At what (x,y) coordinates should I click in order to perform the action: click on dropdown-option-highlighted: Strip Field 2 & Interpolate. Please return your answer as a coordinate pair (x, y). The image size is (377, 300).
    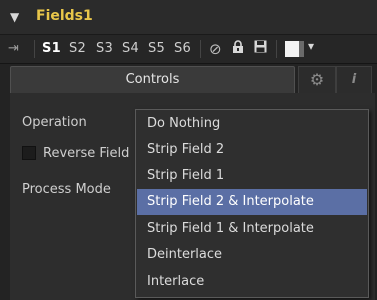
    Looking at the image, I should click on (252, 202).